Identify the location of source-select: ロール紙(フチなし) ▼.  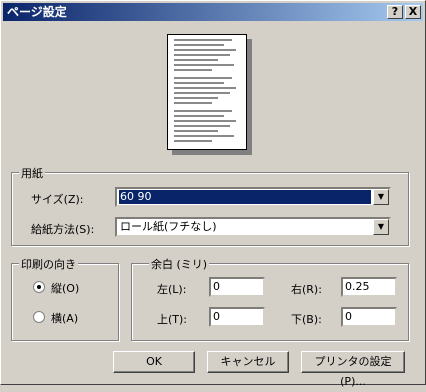
(253, 227).